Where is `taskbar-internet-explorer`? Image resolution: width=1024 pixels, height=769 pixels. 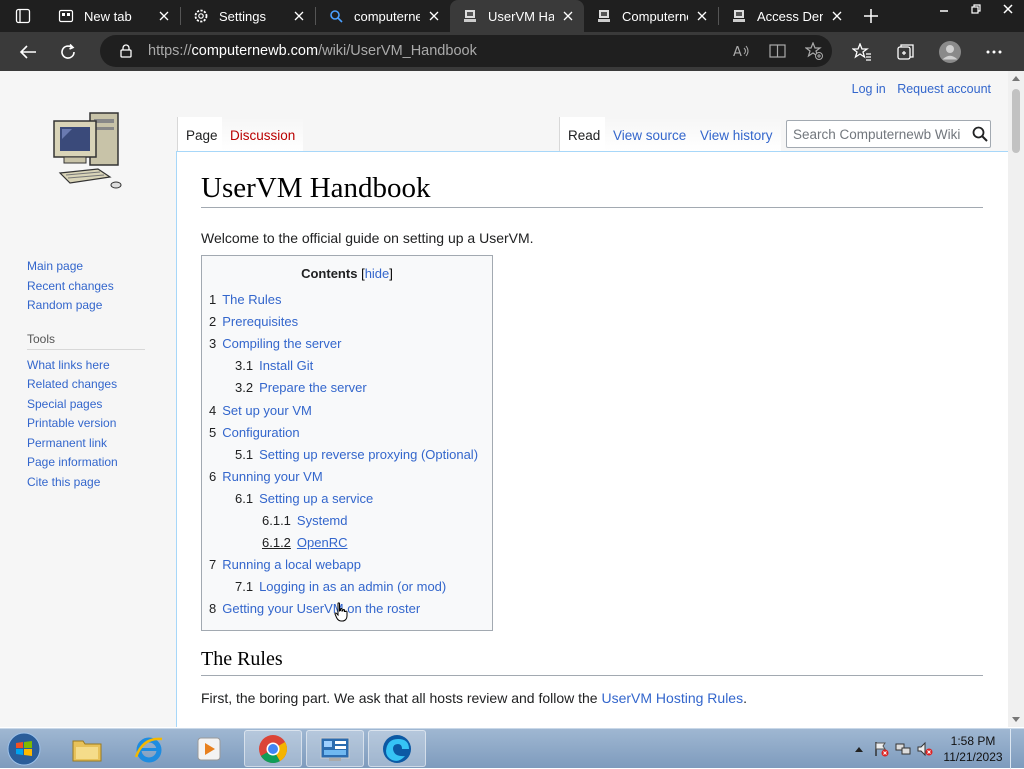
taskbar-internet-explorer is located at coordinates (149, 748).